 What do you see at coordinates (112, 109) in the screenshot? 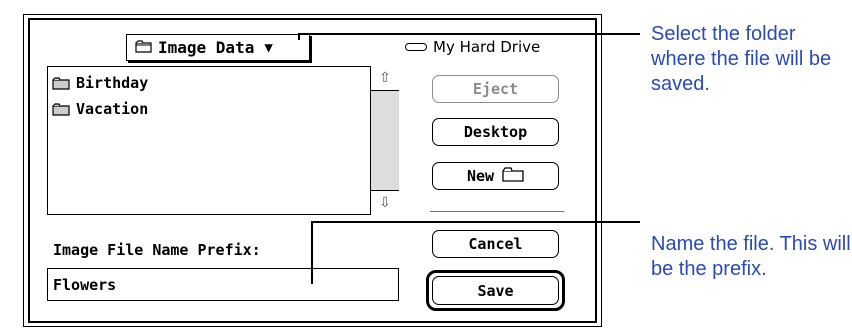
I see `list-item-label: Vacation` at bounding box center [112, 109].